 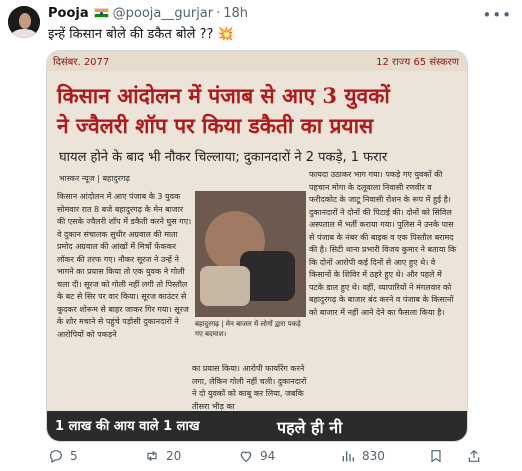 I want to click on more-dots-icon: •••, so click(x=497, y=15).